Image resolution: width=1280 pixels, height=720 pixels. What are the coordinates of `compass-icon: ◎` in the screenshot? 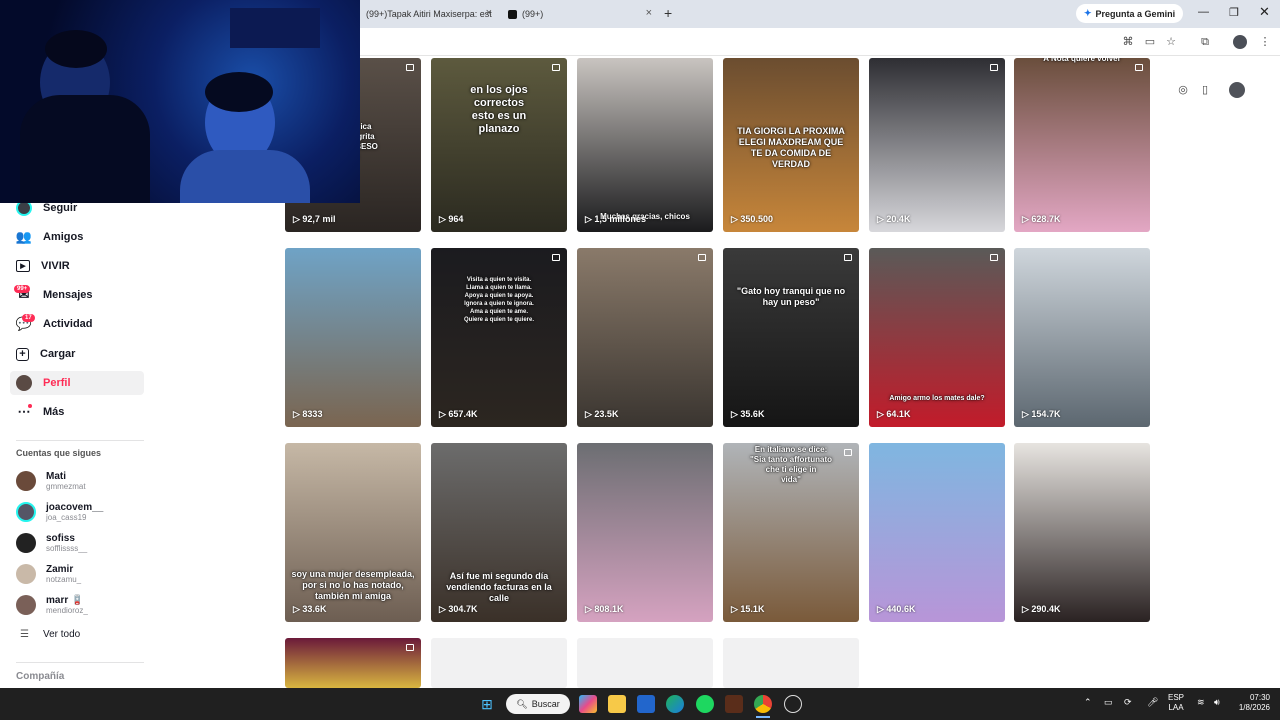 It's located at (1183, 90).